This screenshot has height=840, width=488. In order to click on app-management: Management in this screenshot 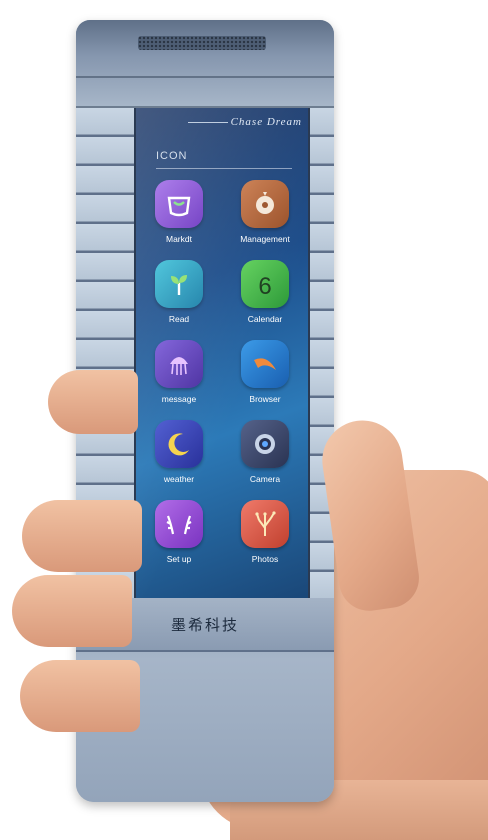, I will do `click(265, 219)`.